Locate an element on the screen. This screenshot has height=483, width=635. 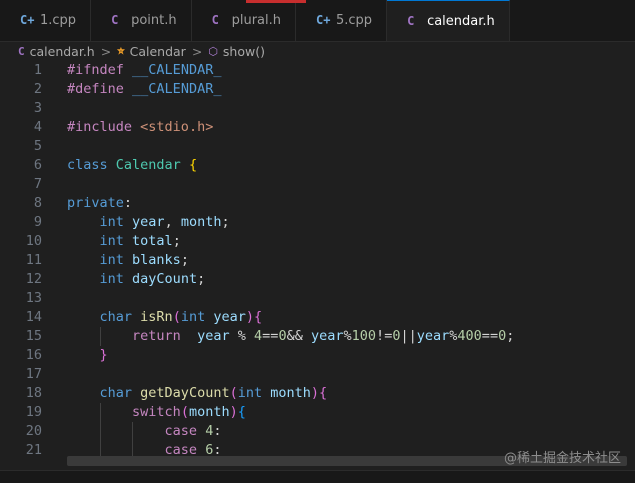
code-line: 1 #ifndef __CALENDAR_ is located at coordinates (317, 70).